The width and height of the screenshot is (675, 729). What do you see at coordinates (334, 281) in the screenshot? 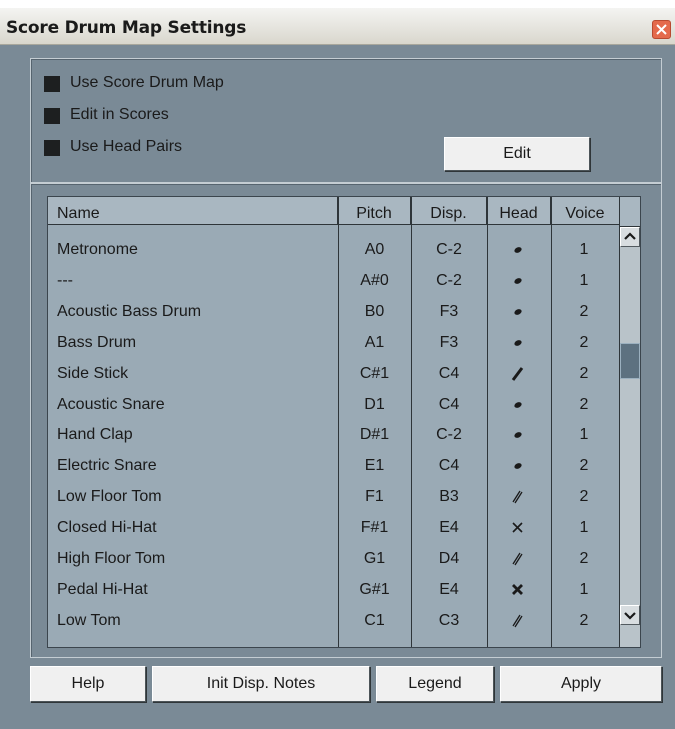
I see `table-row: --- A#0 C-2 1` at bounding box center [334, 281].